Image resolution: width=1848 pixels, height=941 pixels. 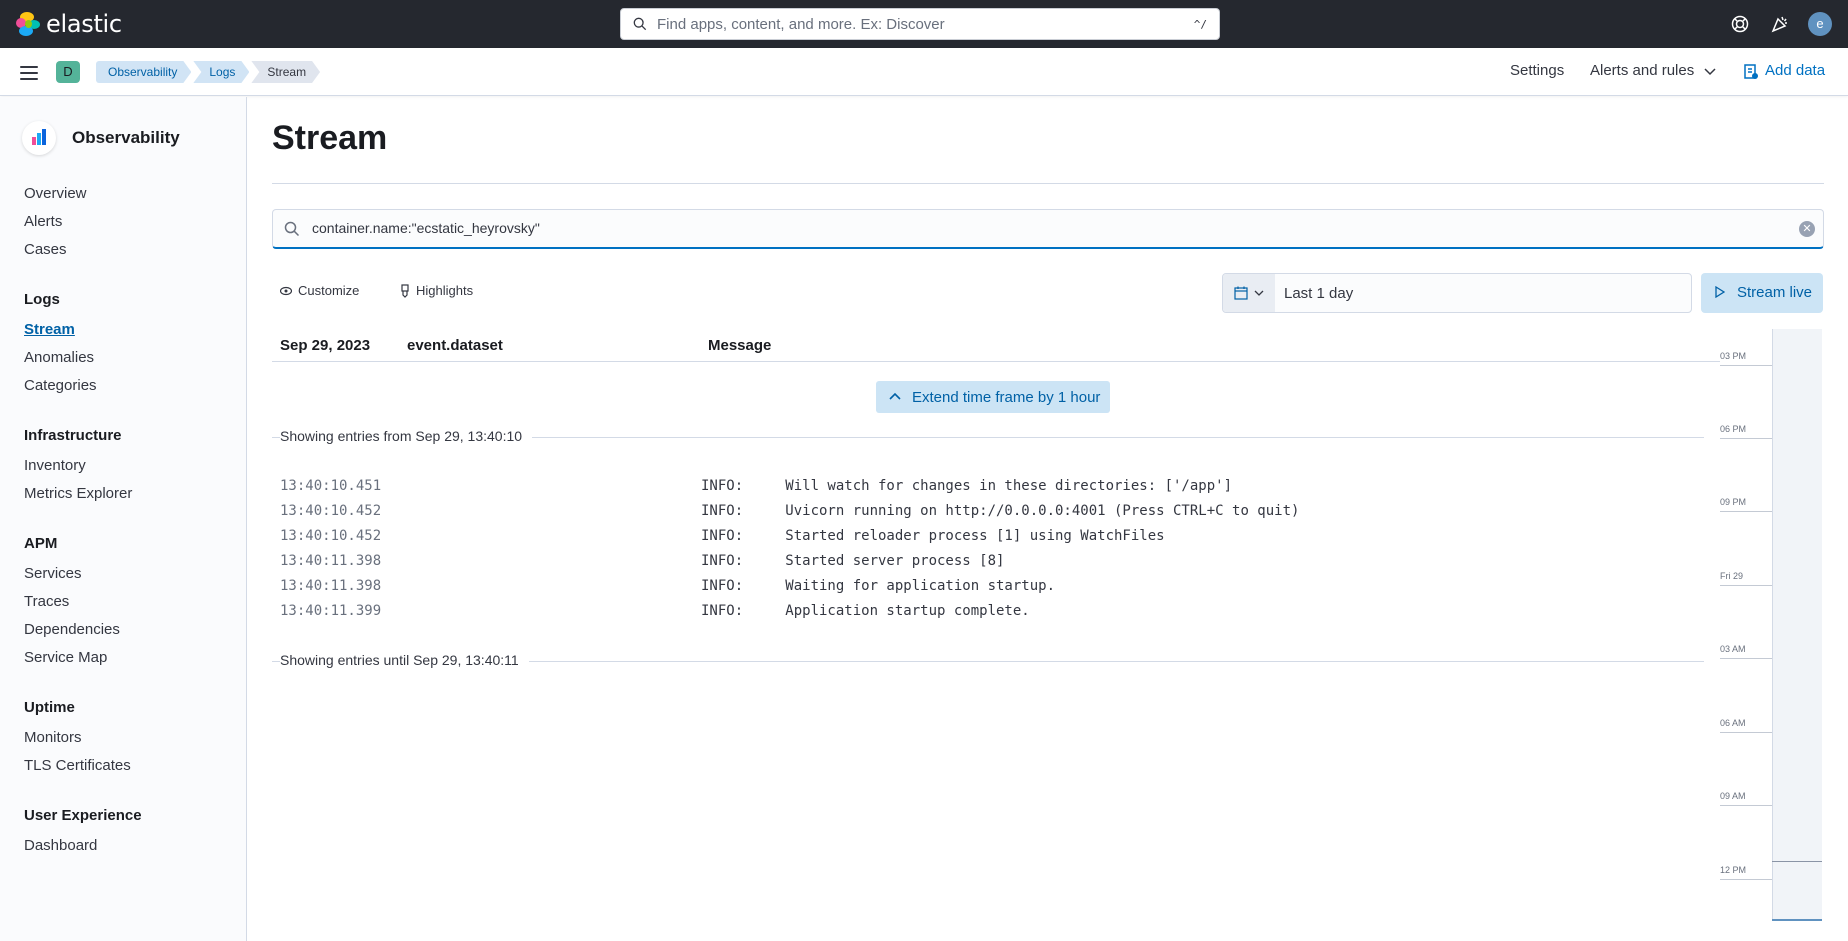 What do you see at coordinates (1733, 429) in the screenshot?
I see `minimap-tick: 06 PM` at bounding box center [1733, 429].